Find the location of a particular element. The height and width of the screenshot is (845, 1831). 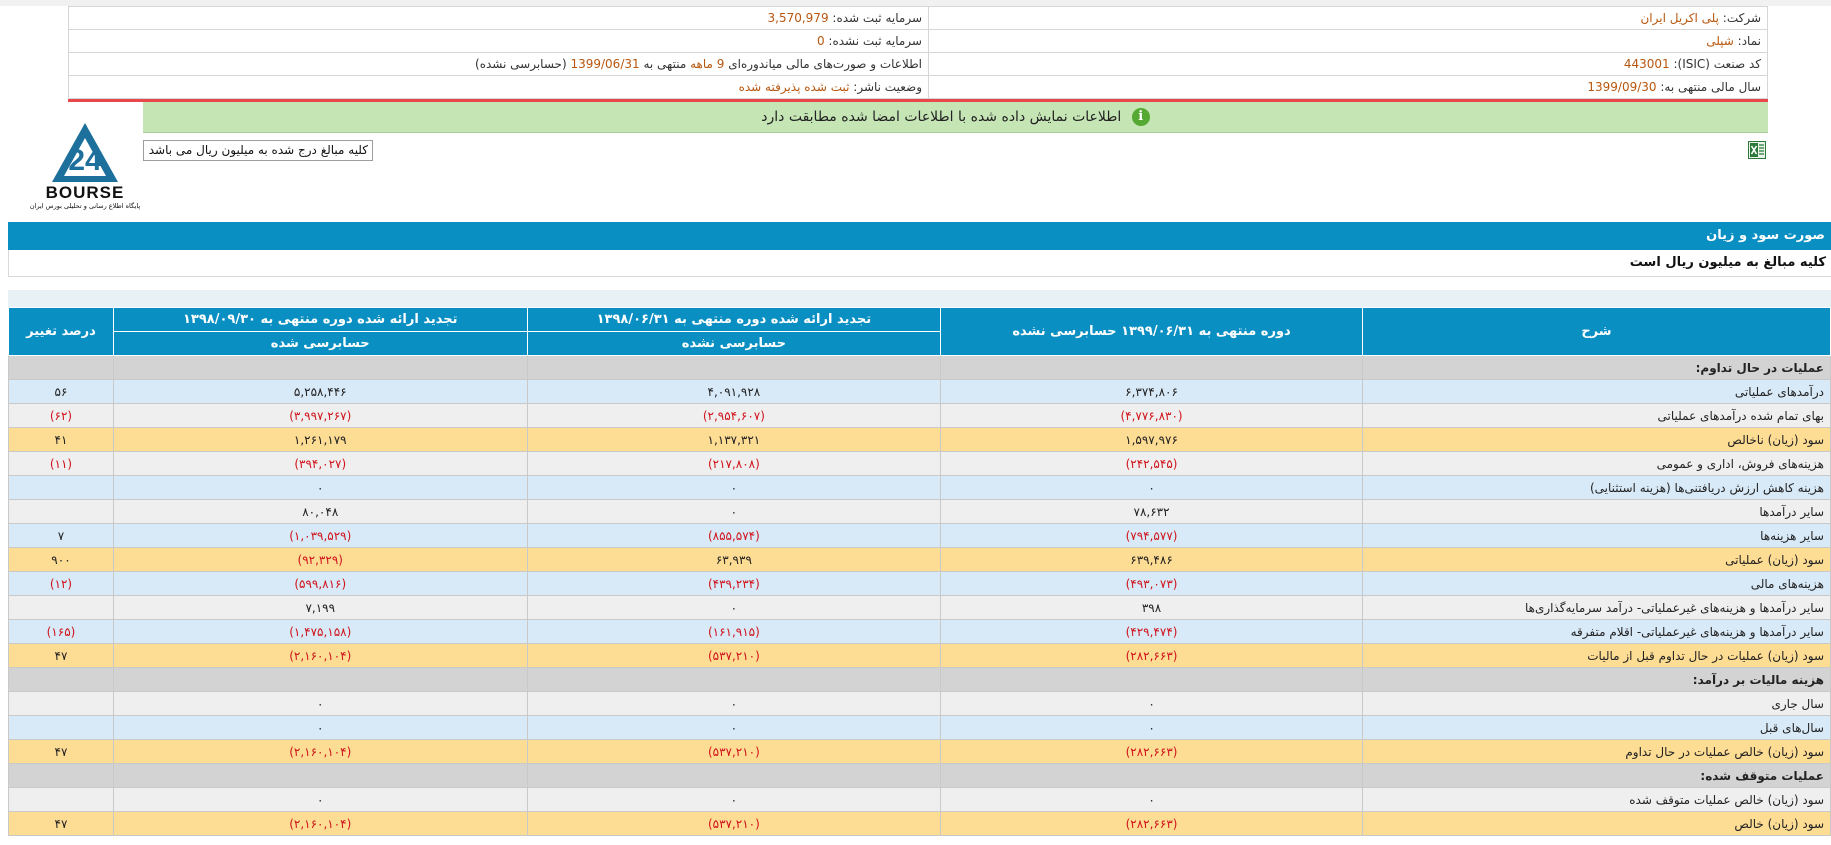

table-row: سایر درآمدها ۷۸,۶۳۲ ۰ ۸۰,۰۴۸ is located at coordinates (919, 511).